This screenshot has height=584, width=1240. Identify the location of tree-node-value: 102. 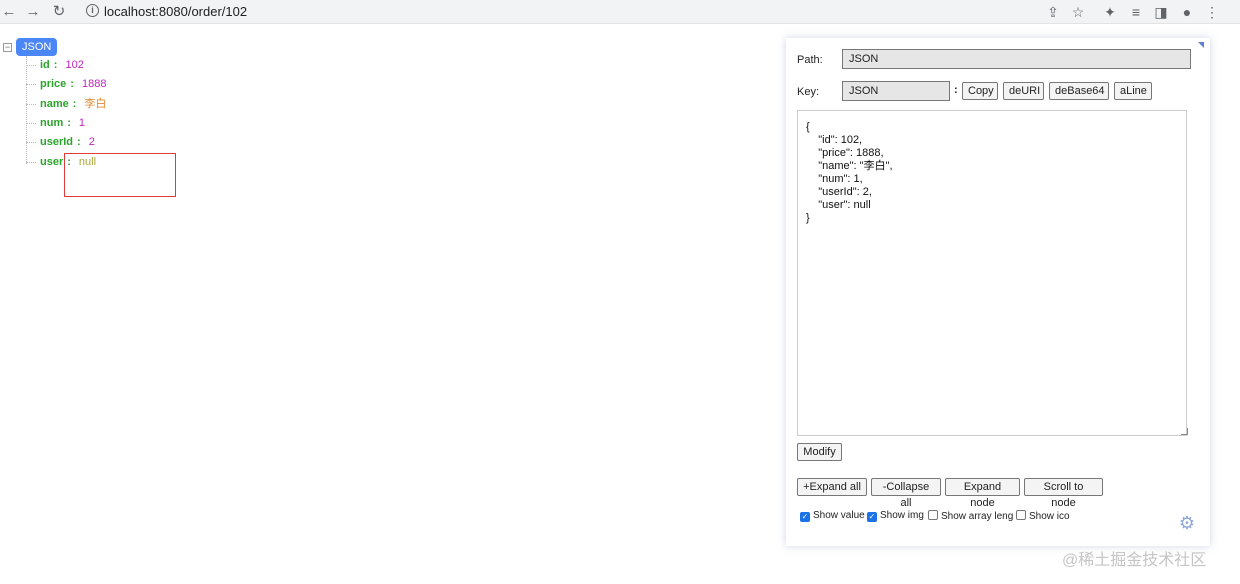
(74, 65).